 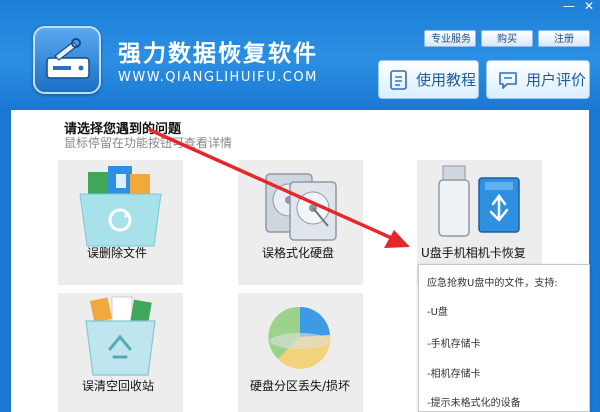 What do you see at coordinates (118, 386) in the screenshot?
I see `feature-emptied-recycle-bin-label: 误清空回收站` at bounding box center [118, 386].